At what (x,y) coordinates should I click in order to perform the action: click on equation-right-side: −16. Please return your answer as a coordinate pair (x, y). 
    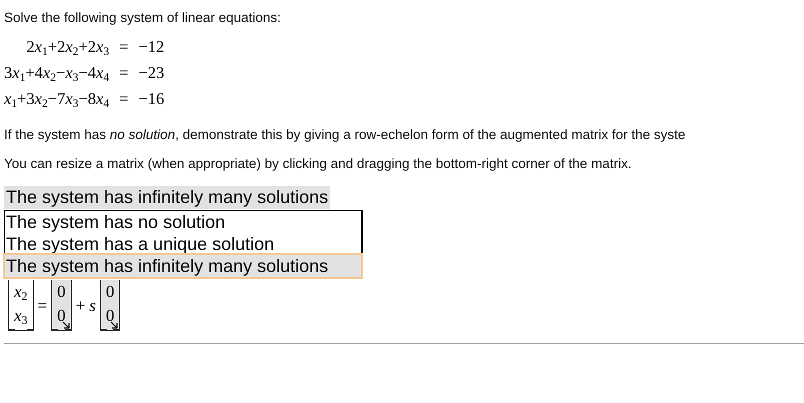
    Looking at the image, I should click on (151, 99).